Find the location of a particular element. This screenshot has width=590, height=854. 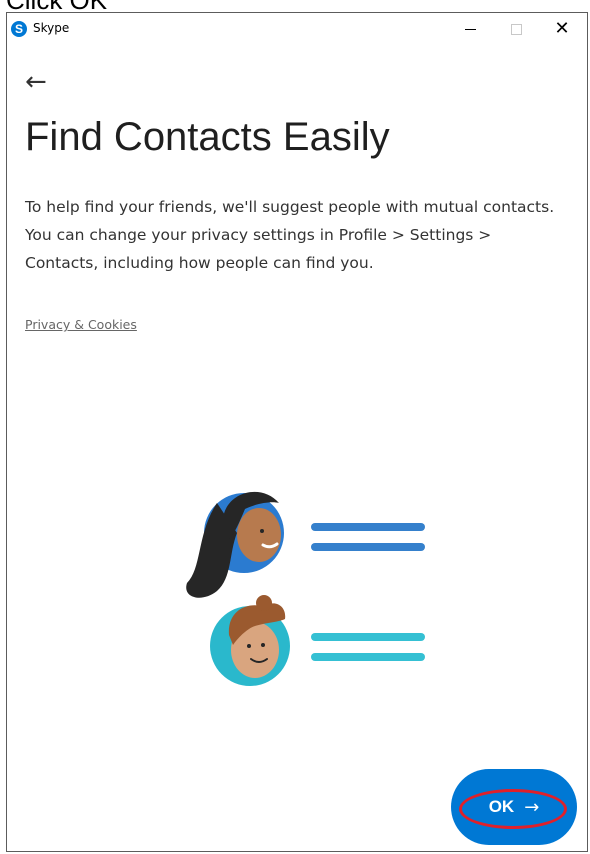

minimize-button is located at coordinates (470, 29).